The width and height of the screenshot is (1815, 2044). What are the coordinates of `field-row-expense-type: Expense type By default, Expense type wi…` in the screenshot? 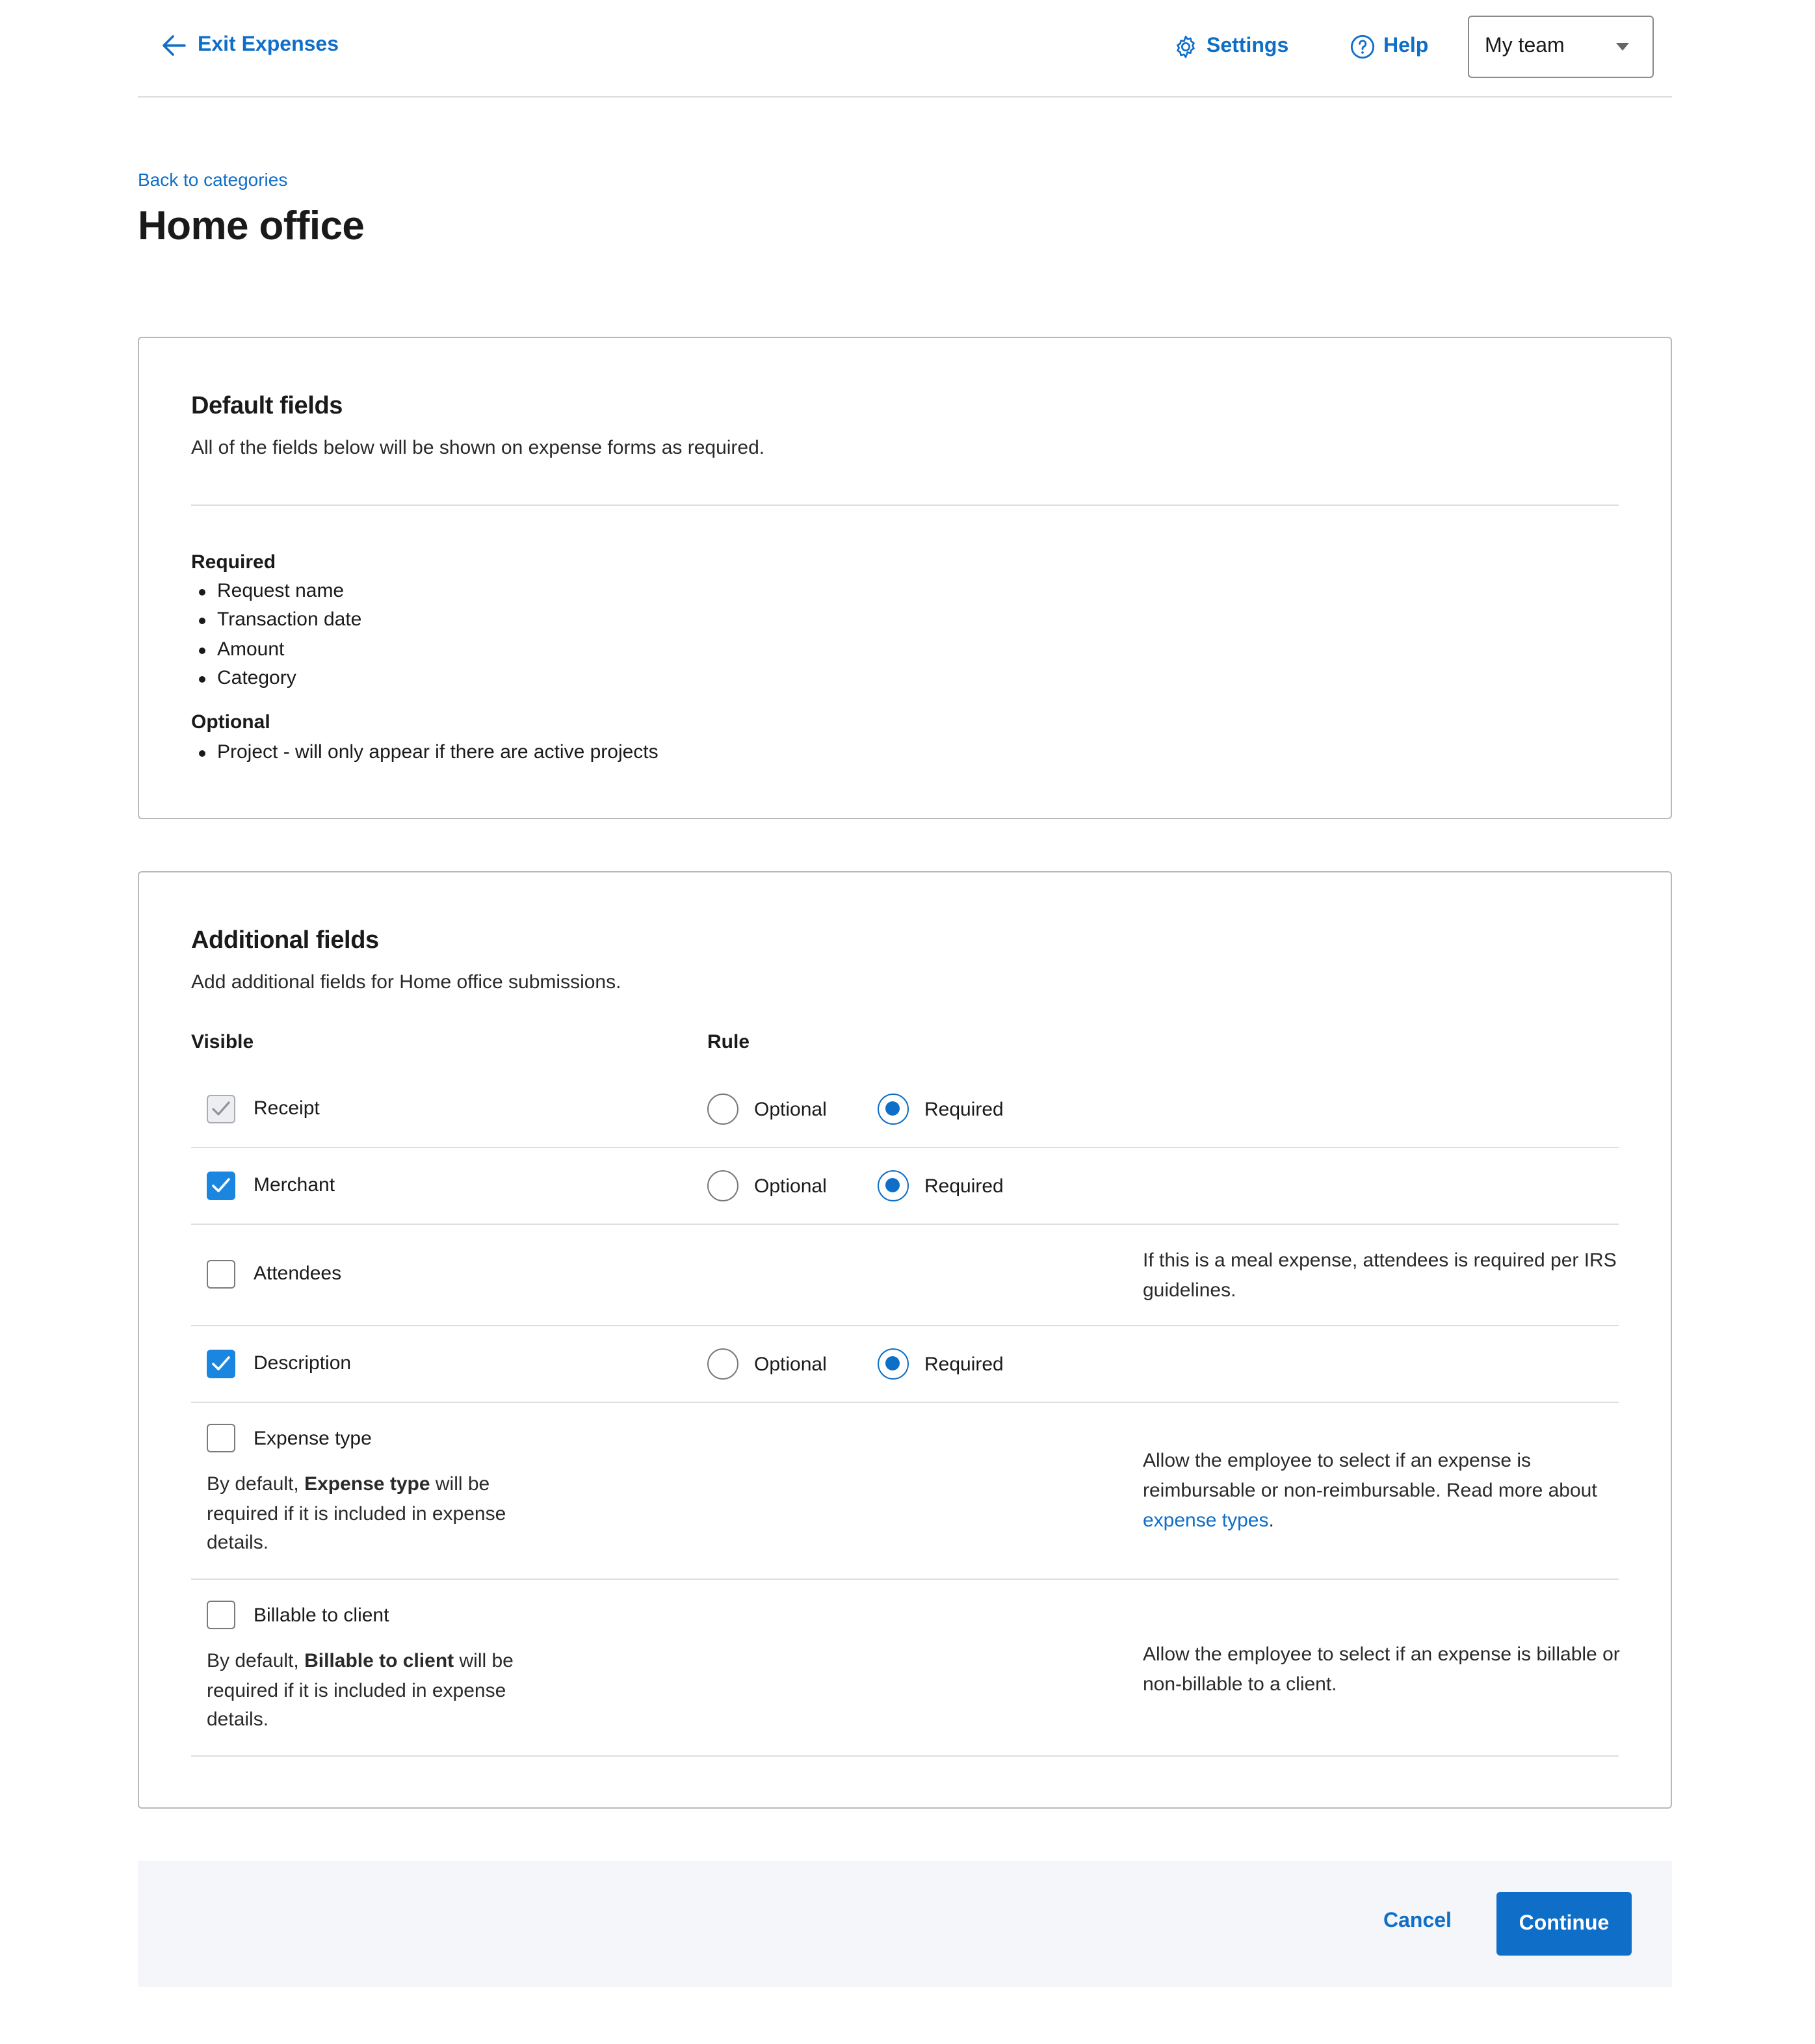 It's located at (905, 1491).